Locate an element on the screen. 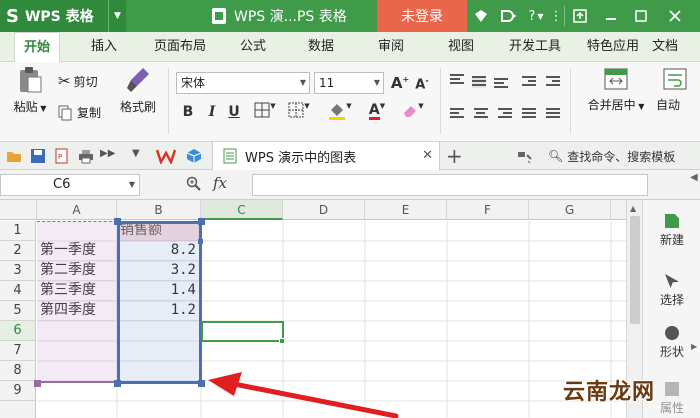  column-header-c: C is located at coordinates (242, 210).